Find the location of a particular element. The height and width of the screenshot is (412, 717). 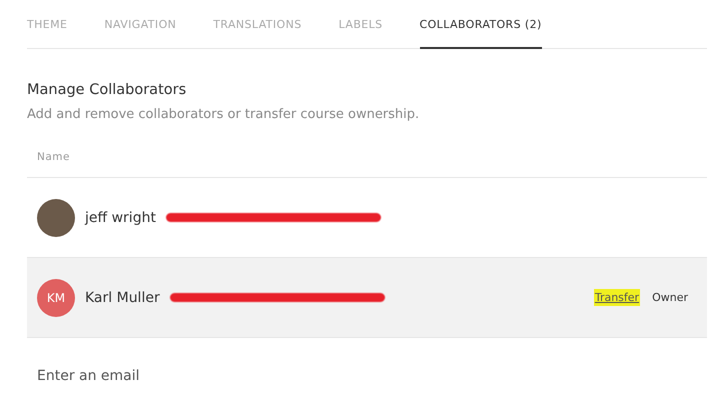

tab: NAVIGATION is located at coordinates (140, 24).